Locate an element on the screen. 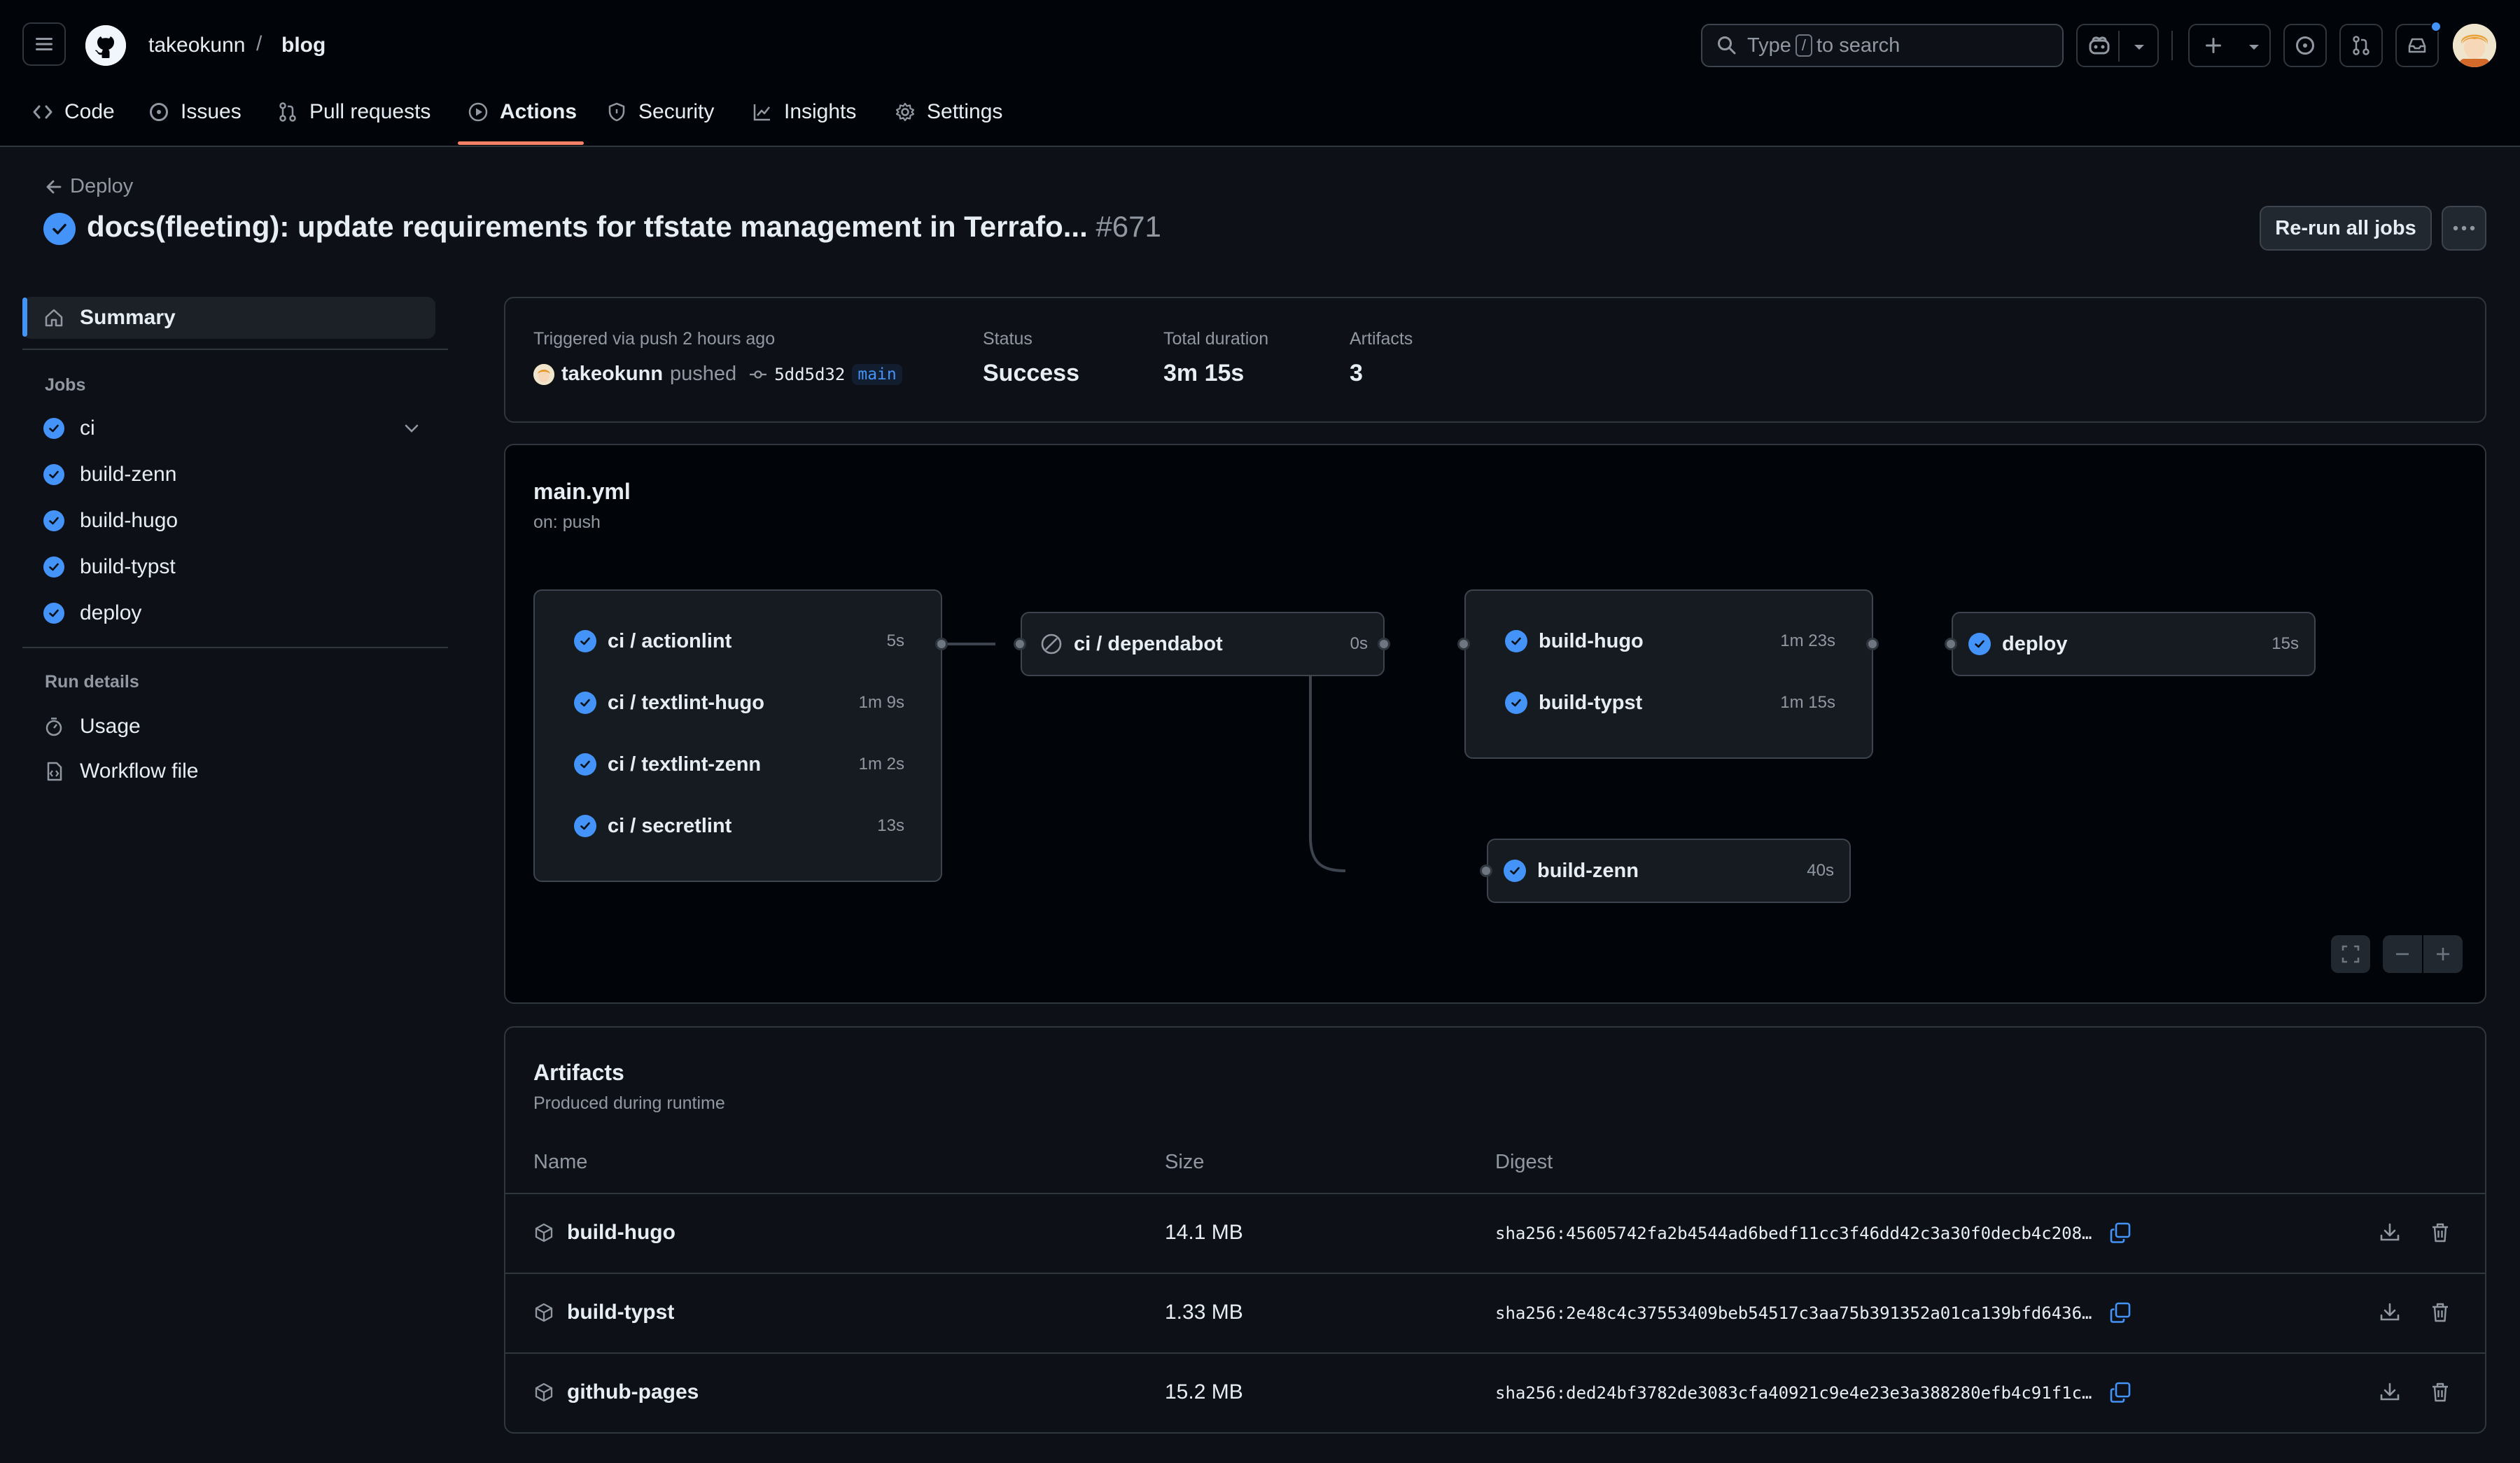  git-commit-icon is located at coordinates (758, 374).